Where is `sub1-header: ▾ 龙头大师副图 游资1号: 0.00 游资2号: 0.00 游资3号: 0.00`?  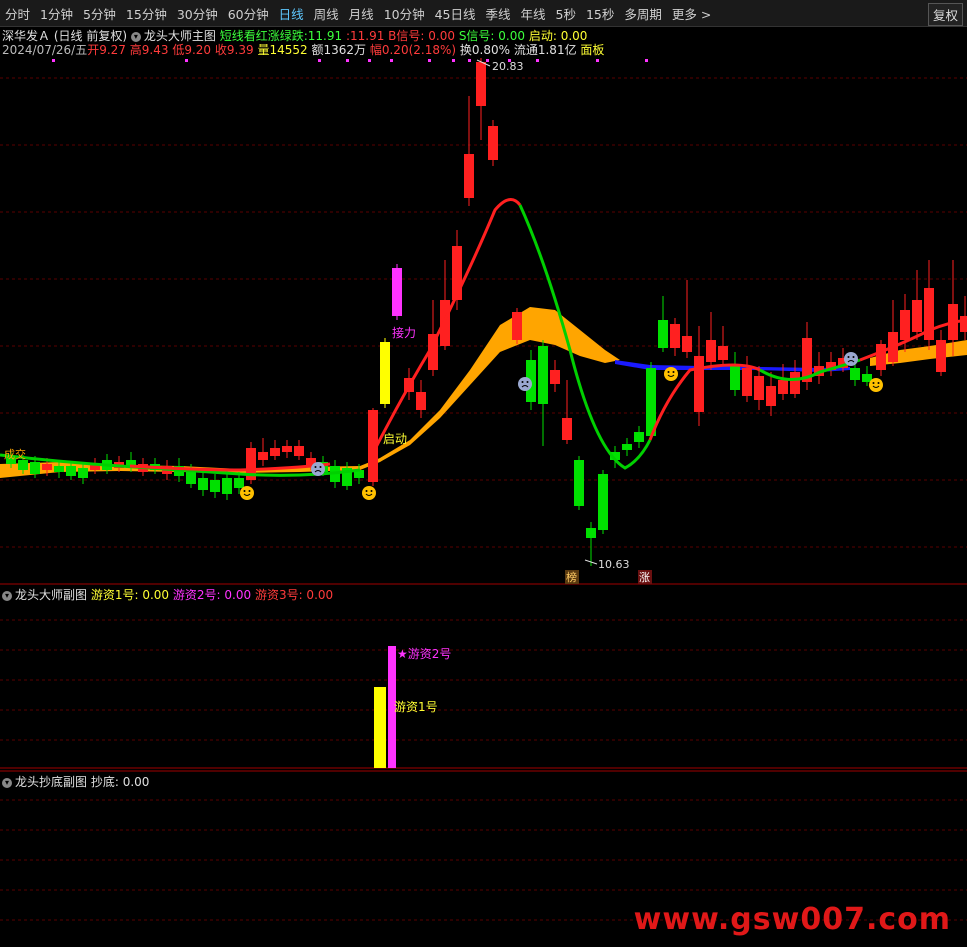
sub1-header: ▾ 龙头大师副图 游资1号: 0.00 游资2号: 0.00 游资3号: 0.00 is located at coordinates (167, 594).